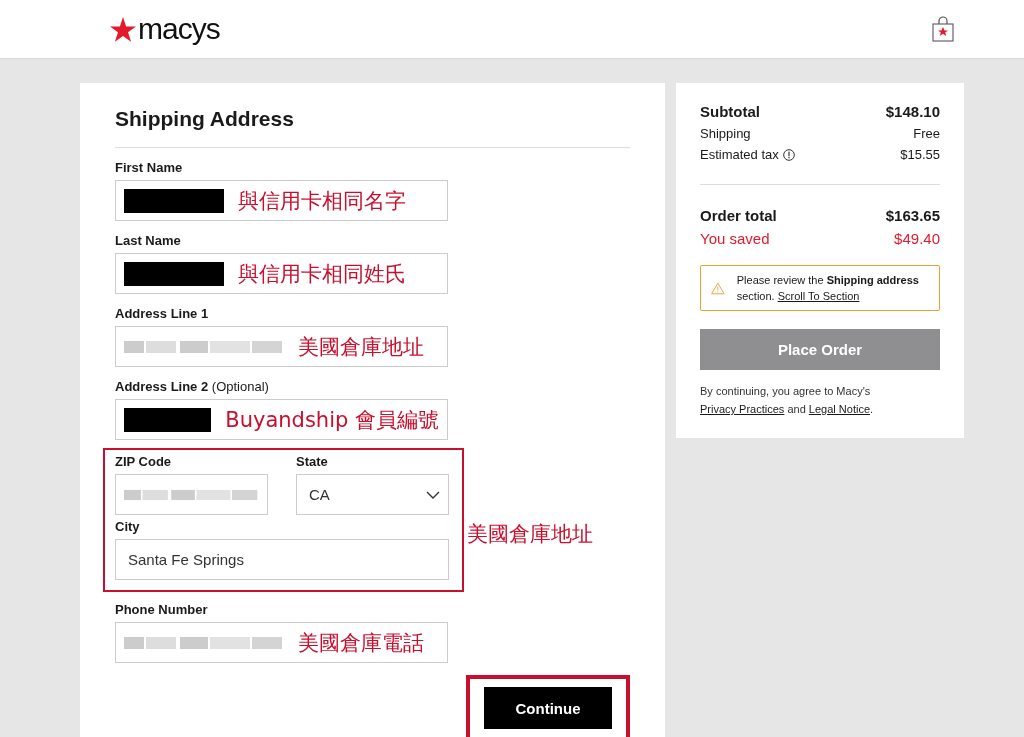 This screenshot has width=1024, height=737. What do you see at coordinates (322, 274) in the screenshot?
I see `annotation-text: 與信用卡相同姓氏` at bounding box center [322, 274].